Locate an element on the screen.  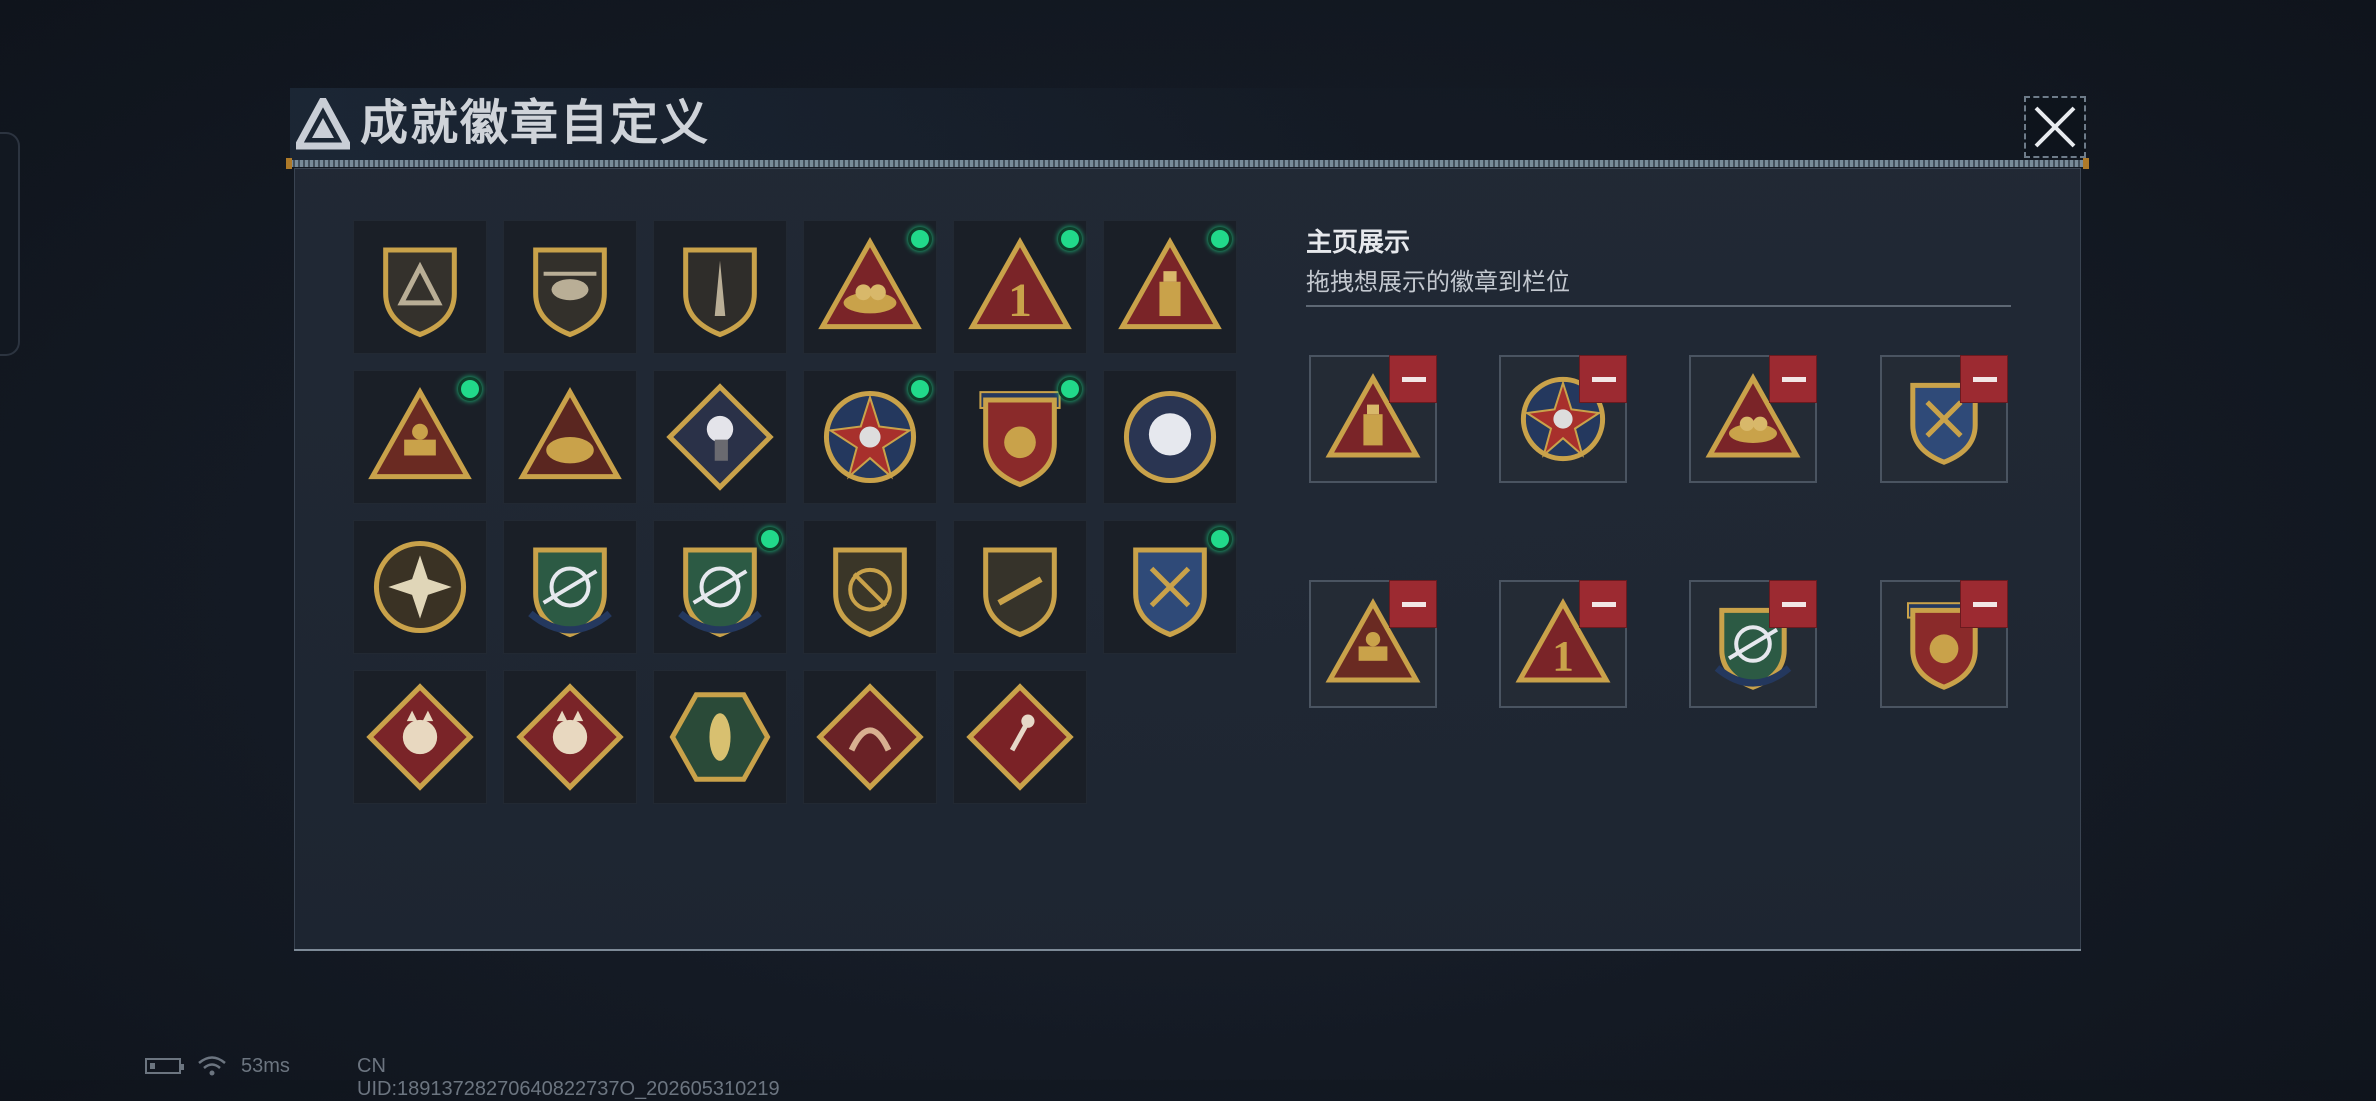
battery-icon is located at coordinates (164, 1066).